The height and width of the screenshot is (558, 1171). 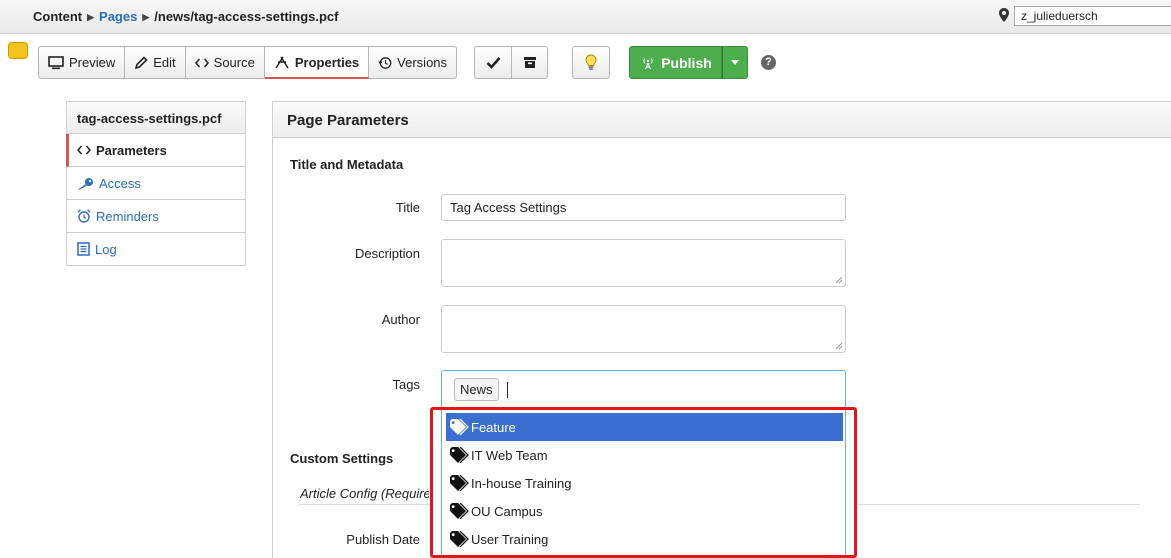 I want to click on user-name-field: z_julieduersch, so click(x=1092, y=16).